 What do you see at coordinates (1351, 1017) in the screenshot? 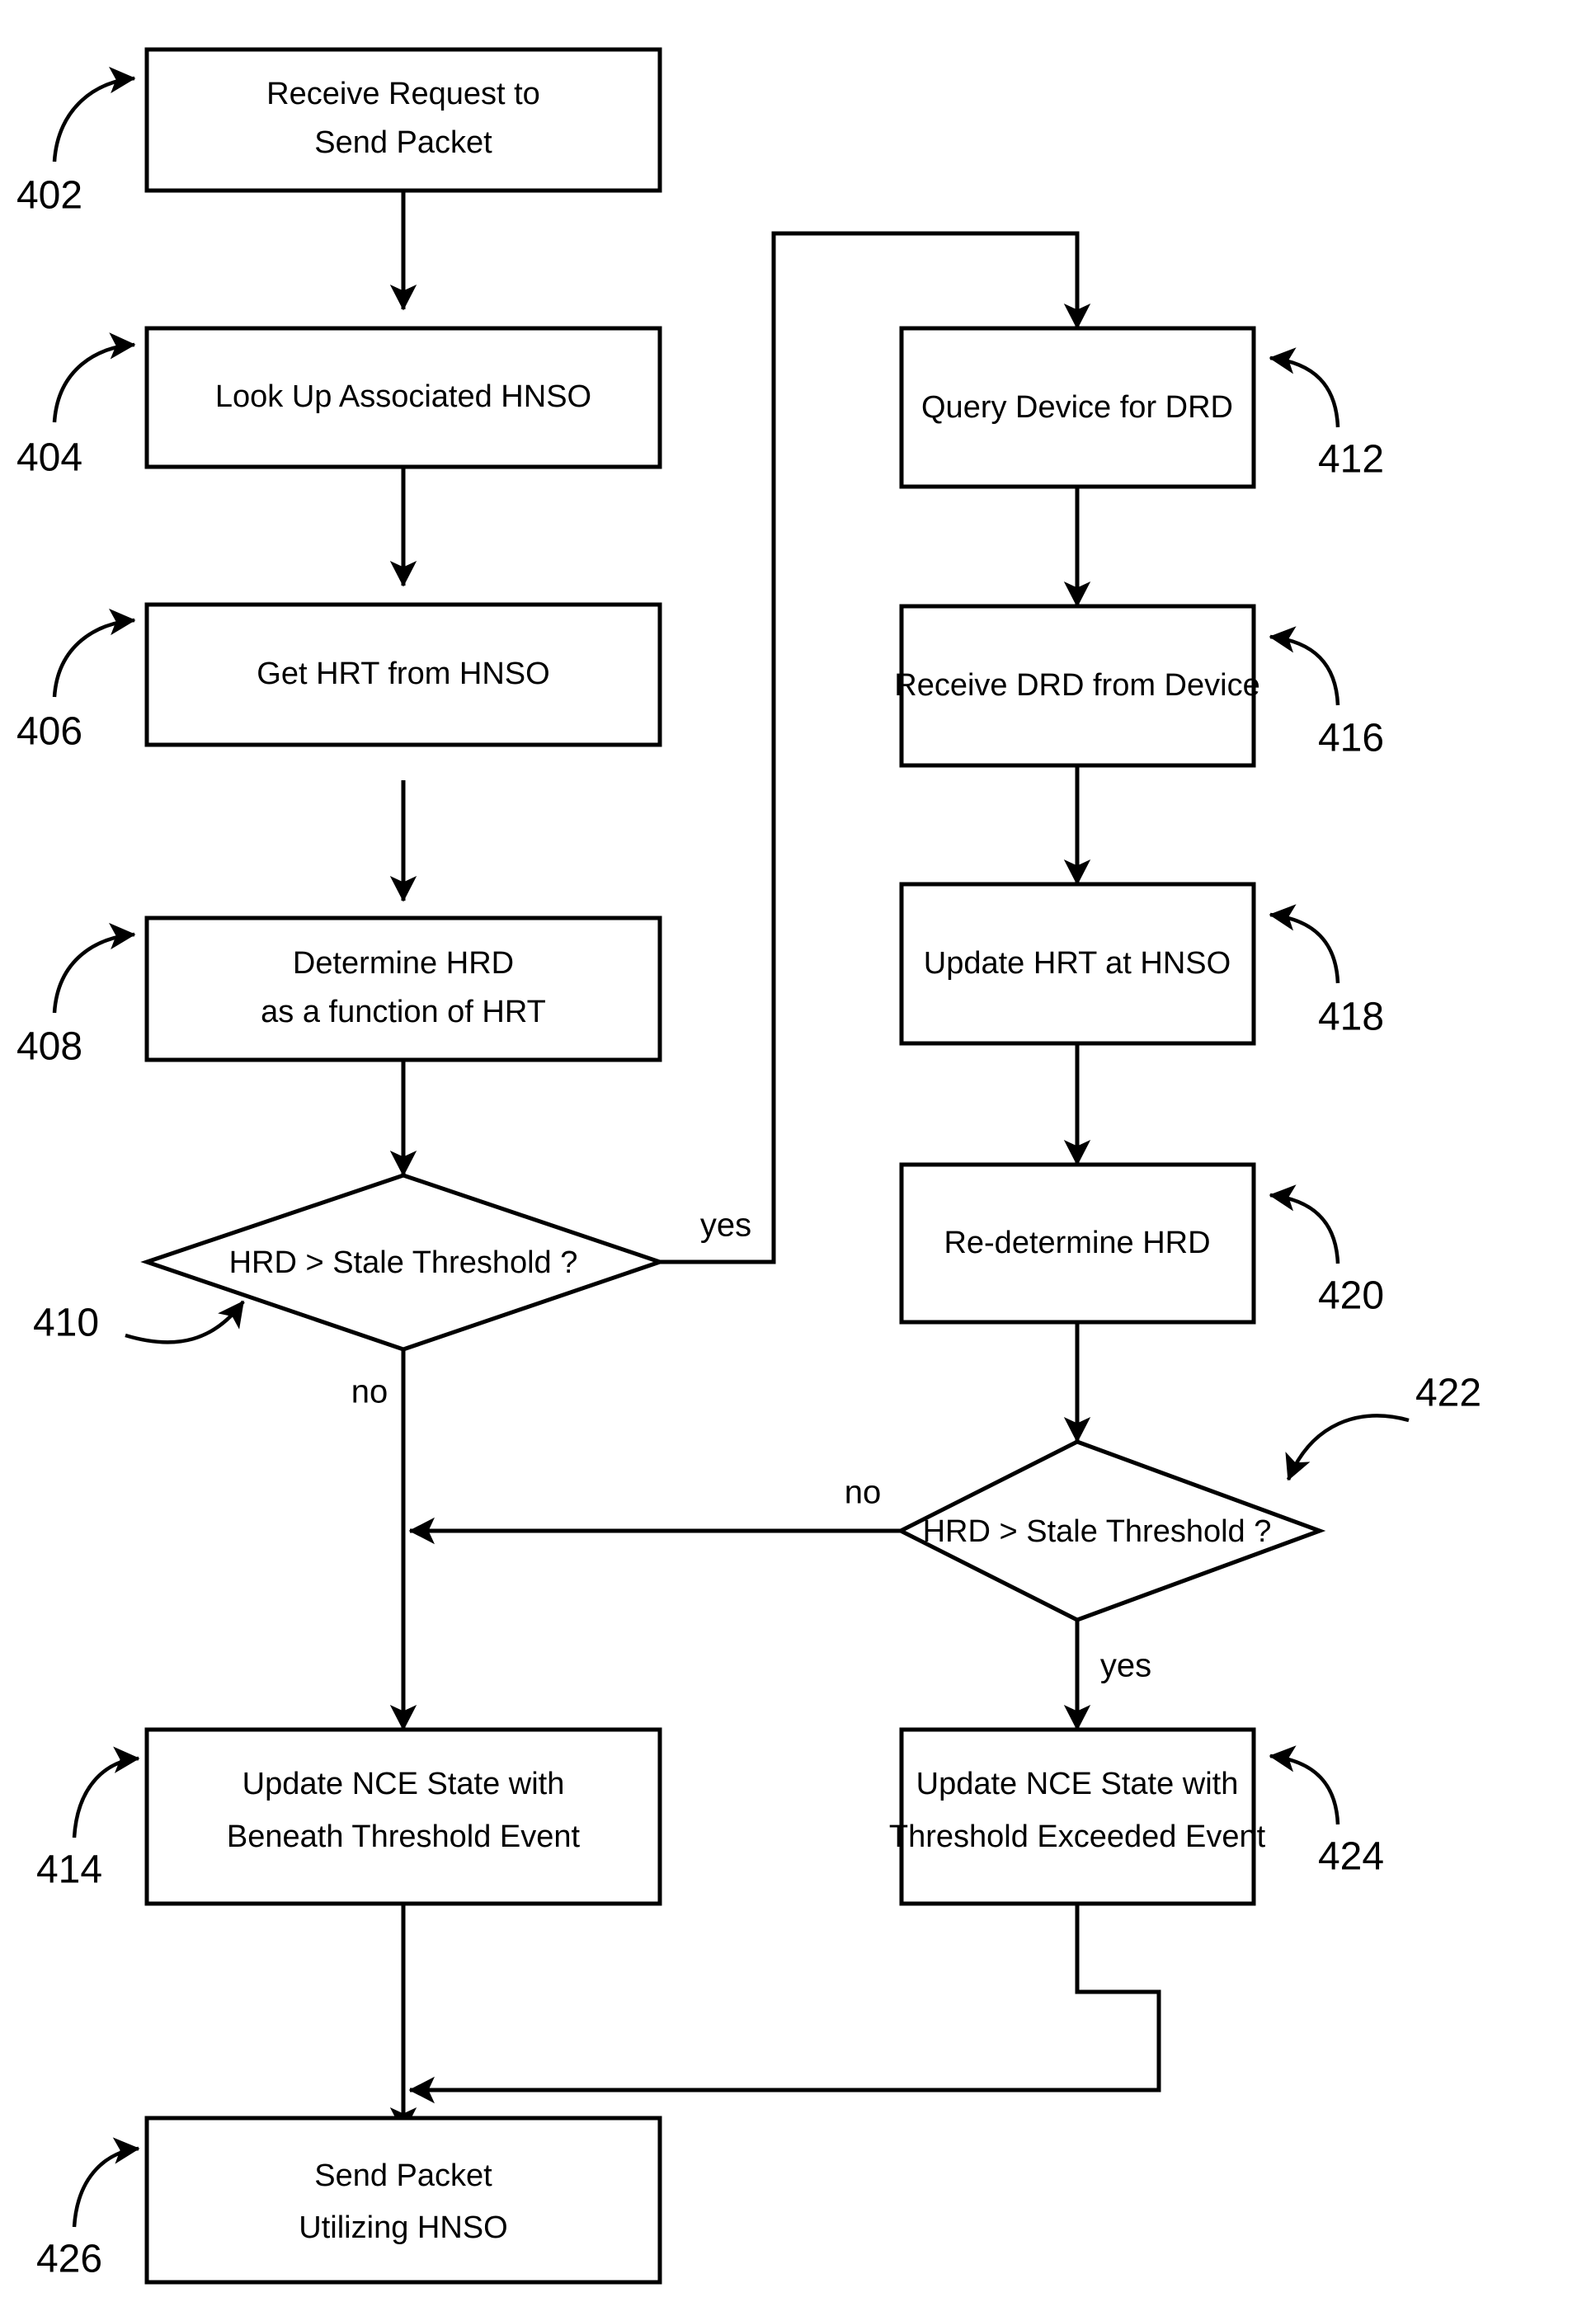
I see `ref-number-418: 418` at bounding box center [1351, 1017].